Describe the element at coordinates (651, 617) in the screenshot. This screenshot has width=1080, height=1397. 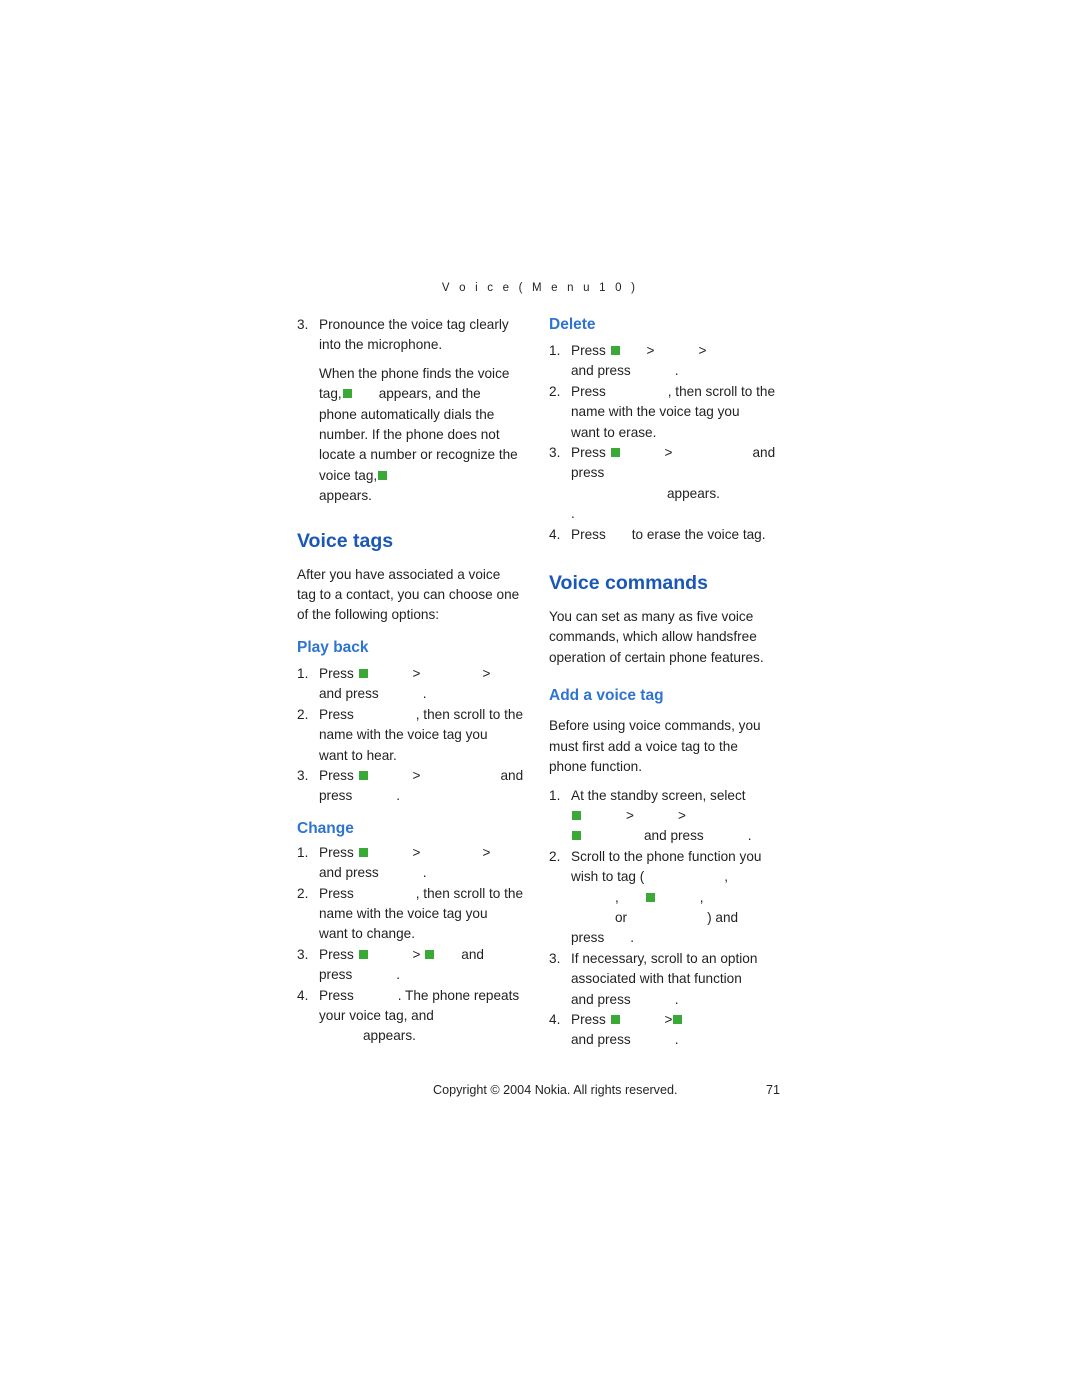
I see `vc-line1: You can set as many as five voice` at that location.